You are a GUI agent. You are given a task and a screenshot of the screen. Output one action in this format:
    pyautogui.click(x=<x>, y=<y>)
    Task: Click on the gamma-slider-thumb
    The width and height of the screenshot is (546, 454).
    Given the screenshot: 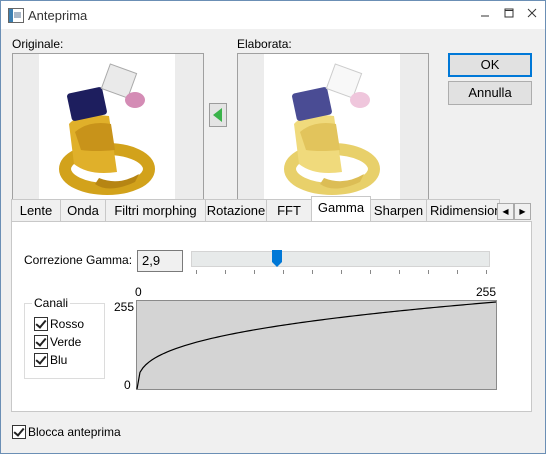 What is the action you would take?
    pyautogui.click(x=277, y=258)
    